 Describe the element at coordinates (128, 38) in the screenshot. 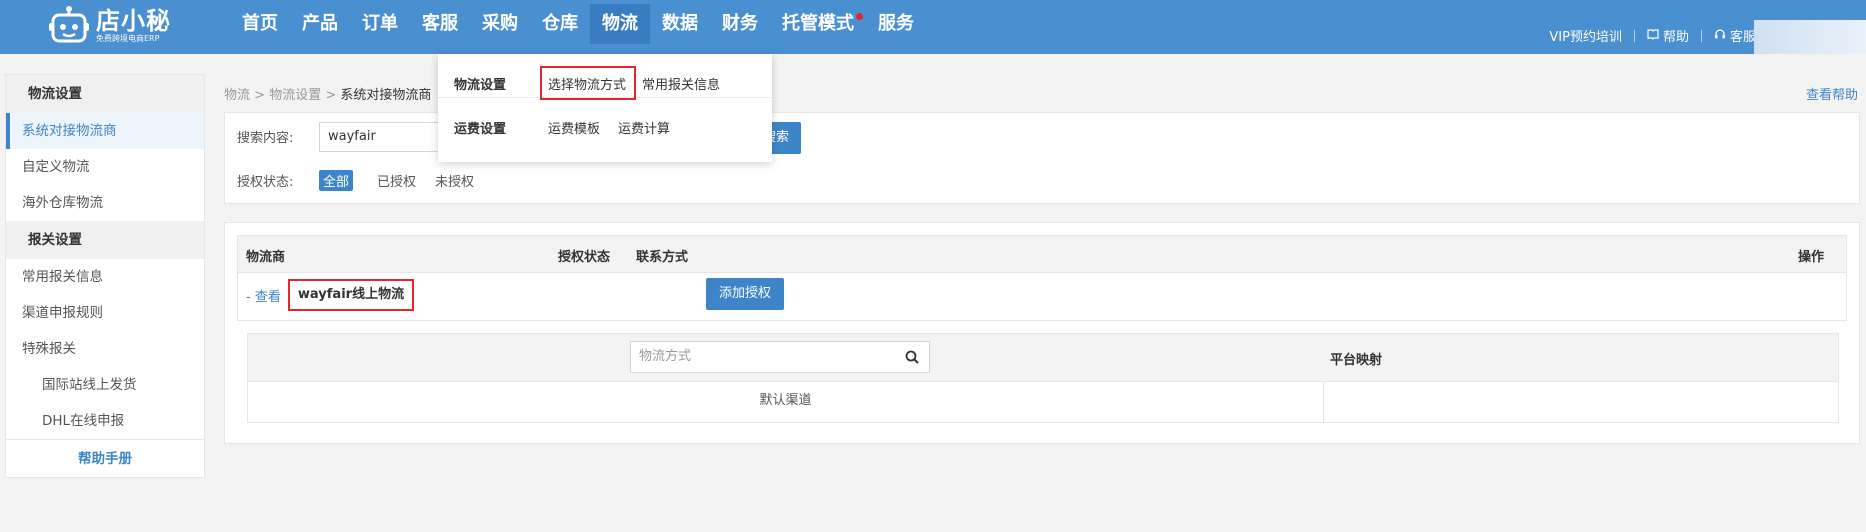

I see `logo-subtitle: 免费跨境电商ERP` at that location.